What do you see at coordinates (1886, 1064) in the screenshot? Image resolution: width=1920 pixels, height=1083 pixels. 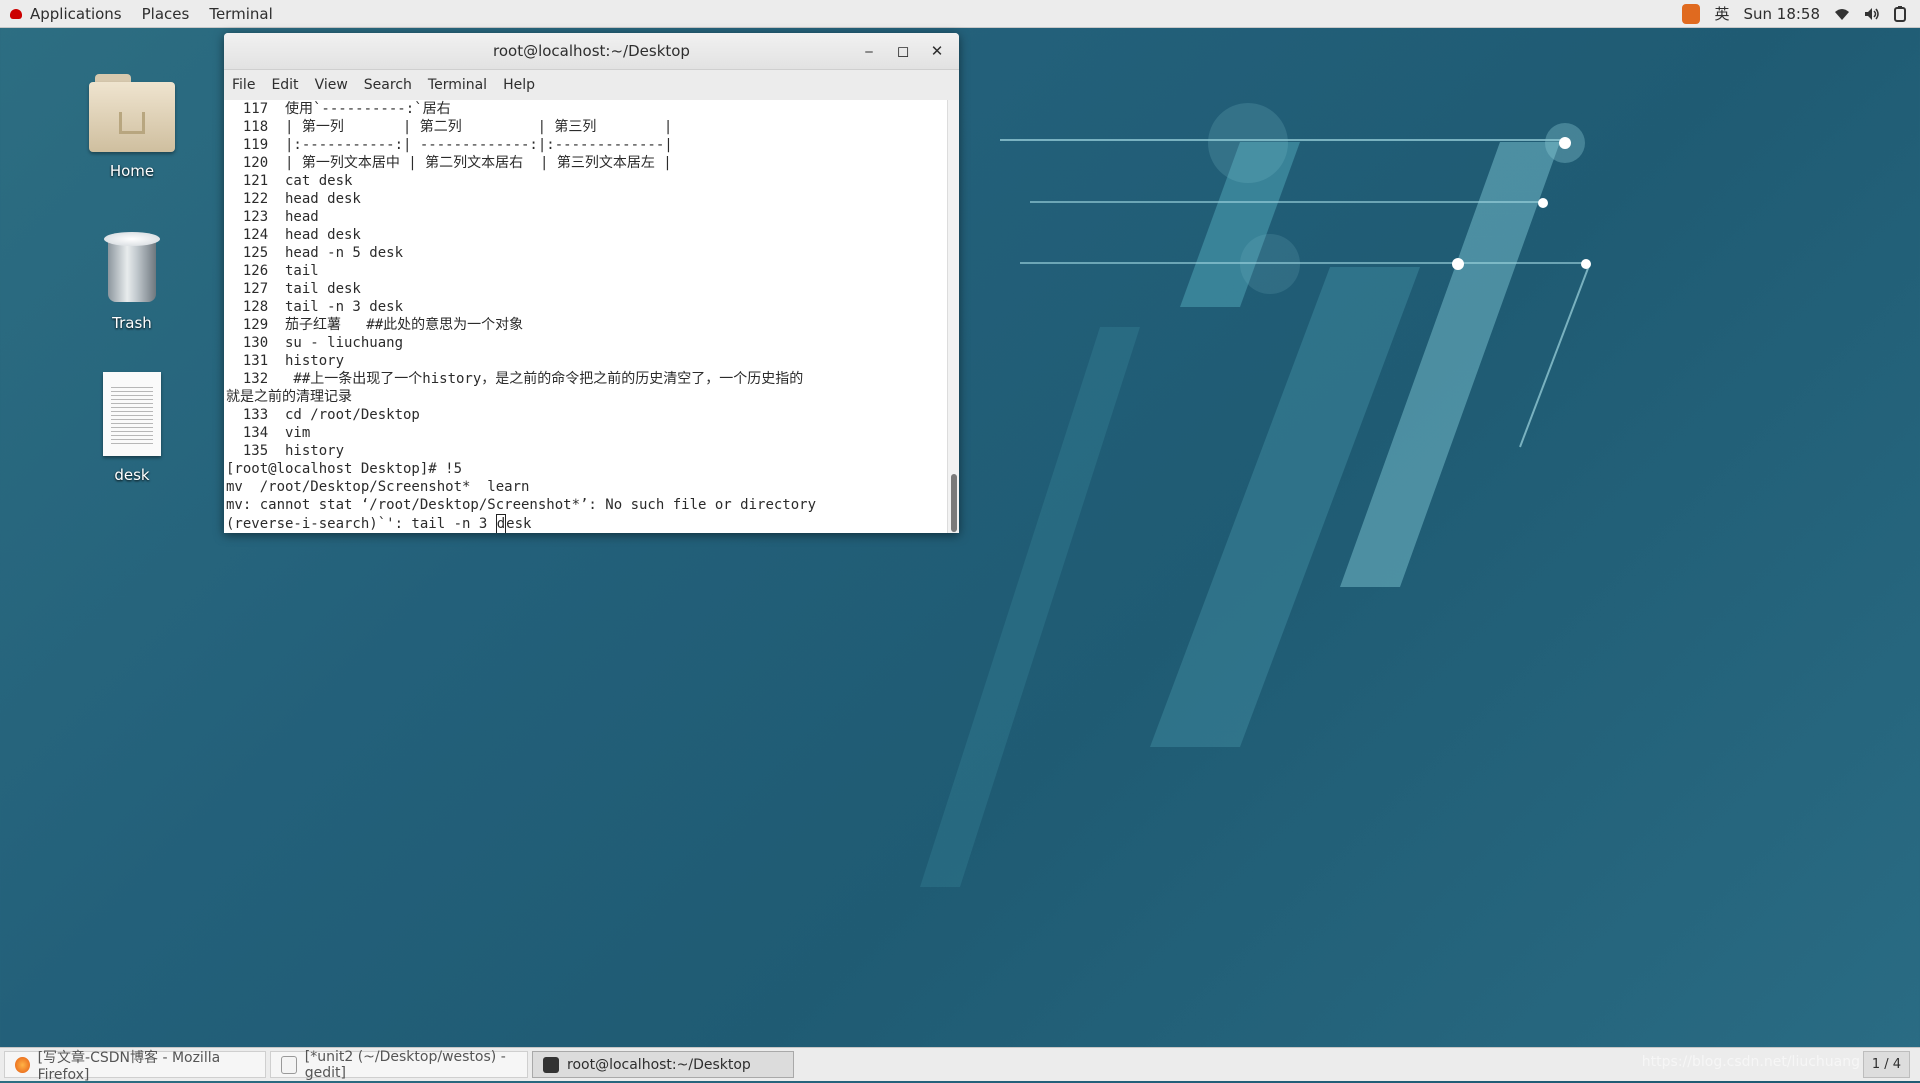 I see `workspace-pager: 1 / 4` at bounding box center [1886, 1064].